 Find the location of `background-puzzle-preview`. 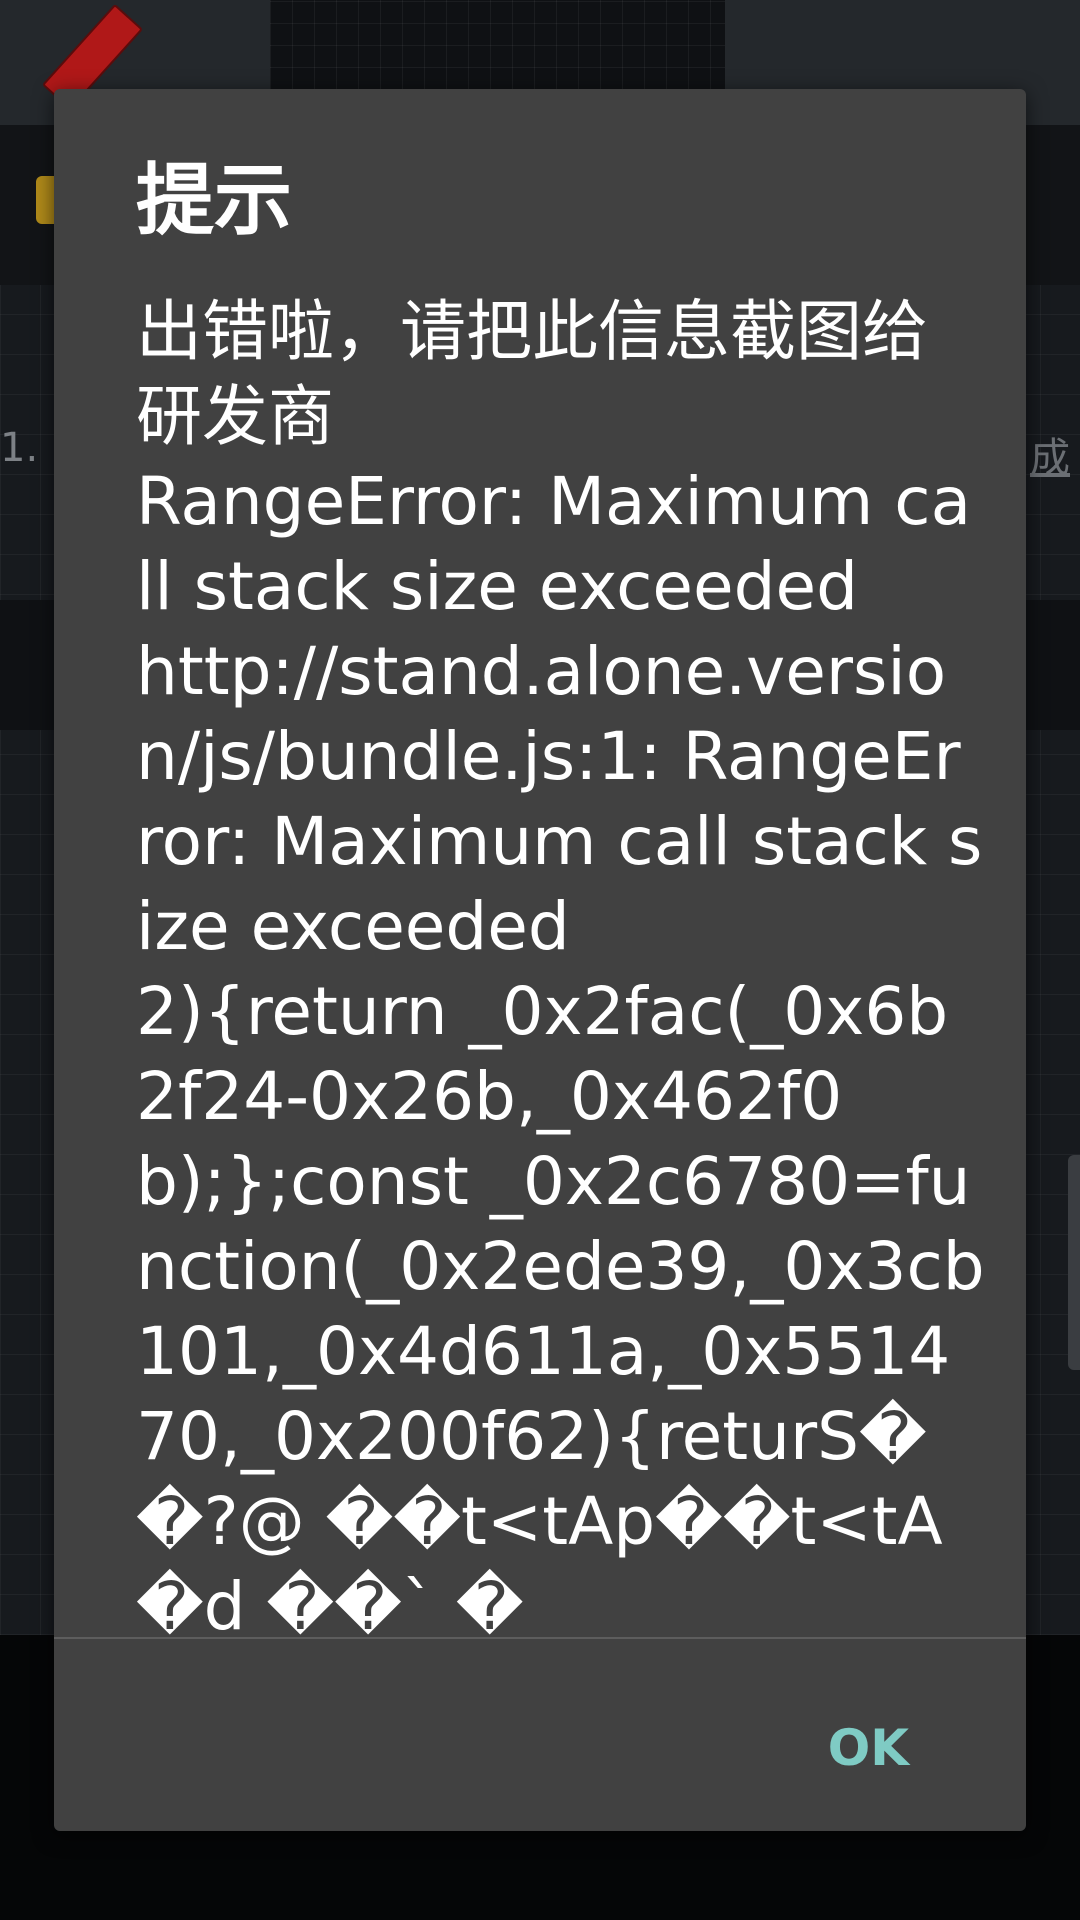

background-puzzle-preview is located at coordinates (497, 45).